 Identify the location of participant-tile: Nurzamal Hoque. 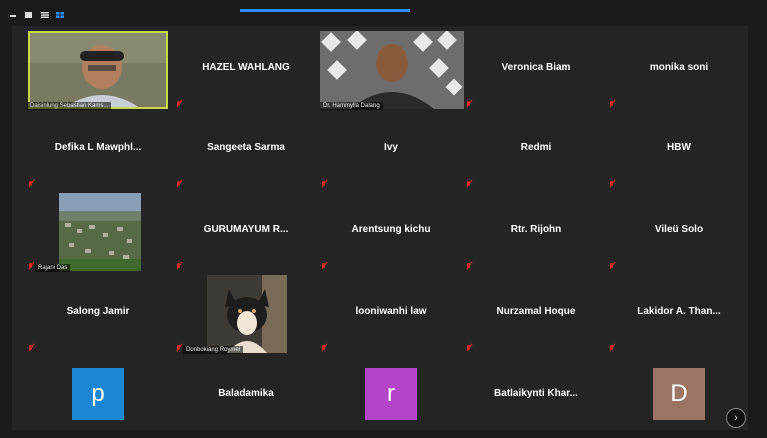
(536, 314).